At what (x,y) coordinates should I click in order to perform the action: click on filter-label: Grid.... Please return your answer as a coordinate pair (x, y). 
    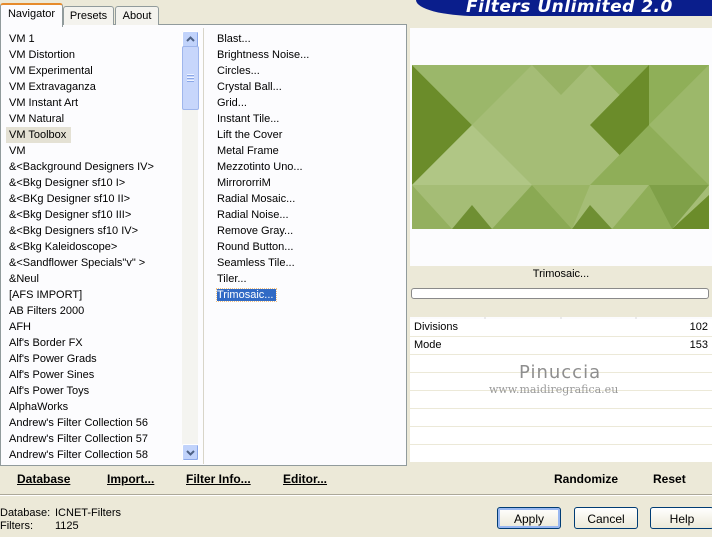
    Looking at the image, I should click on (232, 103).